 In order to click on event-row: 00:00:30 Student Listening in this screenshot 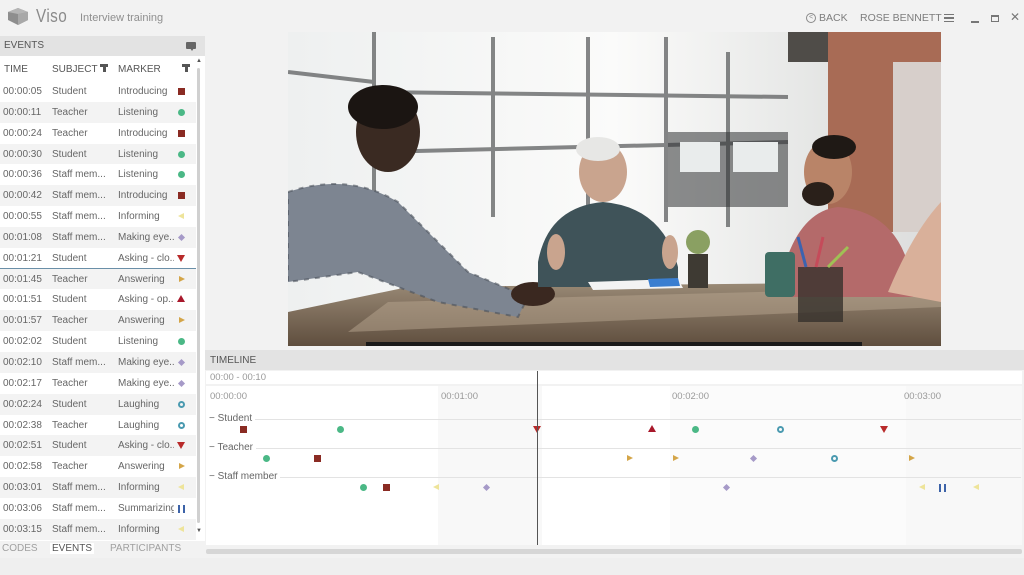, I will do `click(98, 154)`.